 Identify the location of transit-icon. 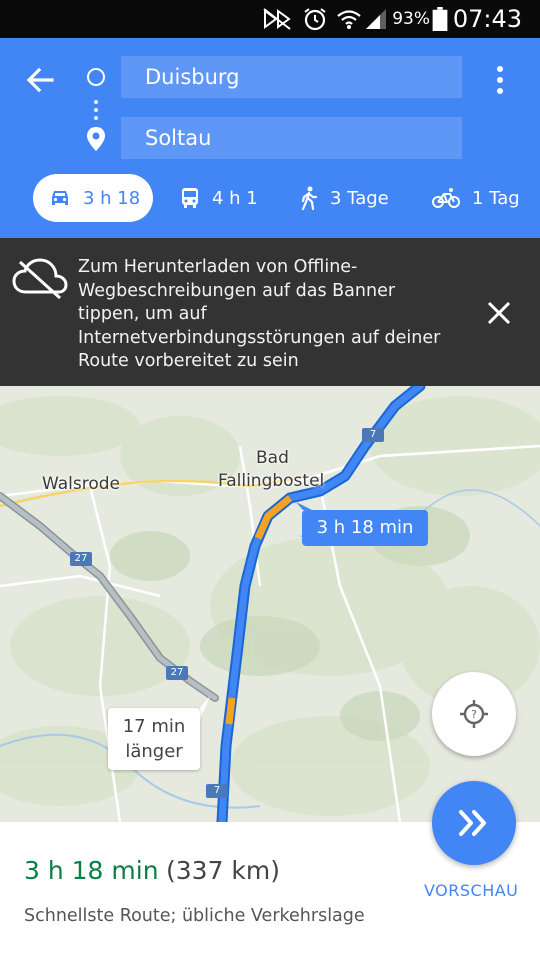
(190, 198).